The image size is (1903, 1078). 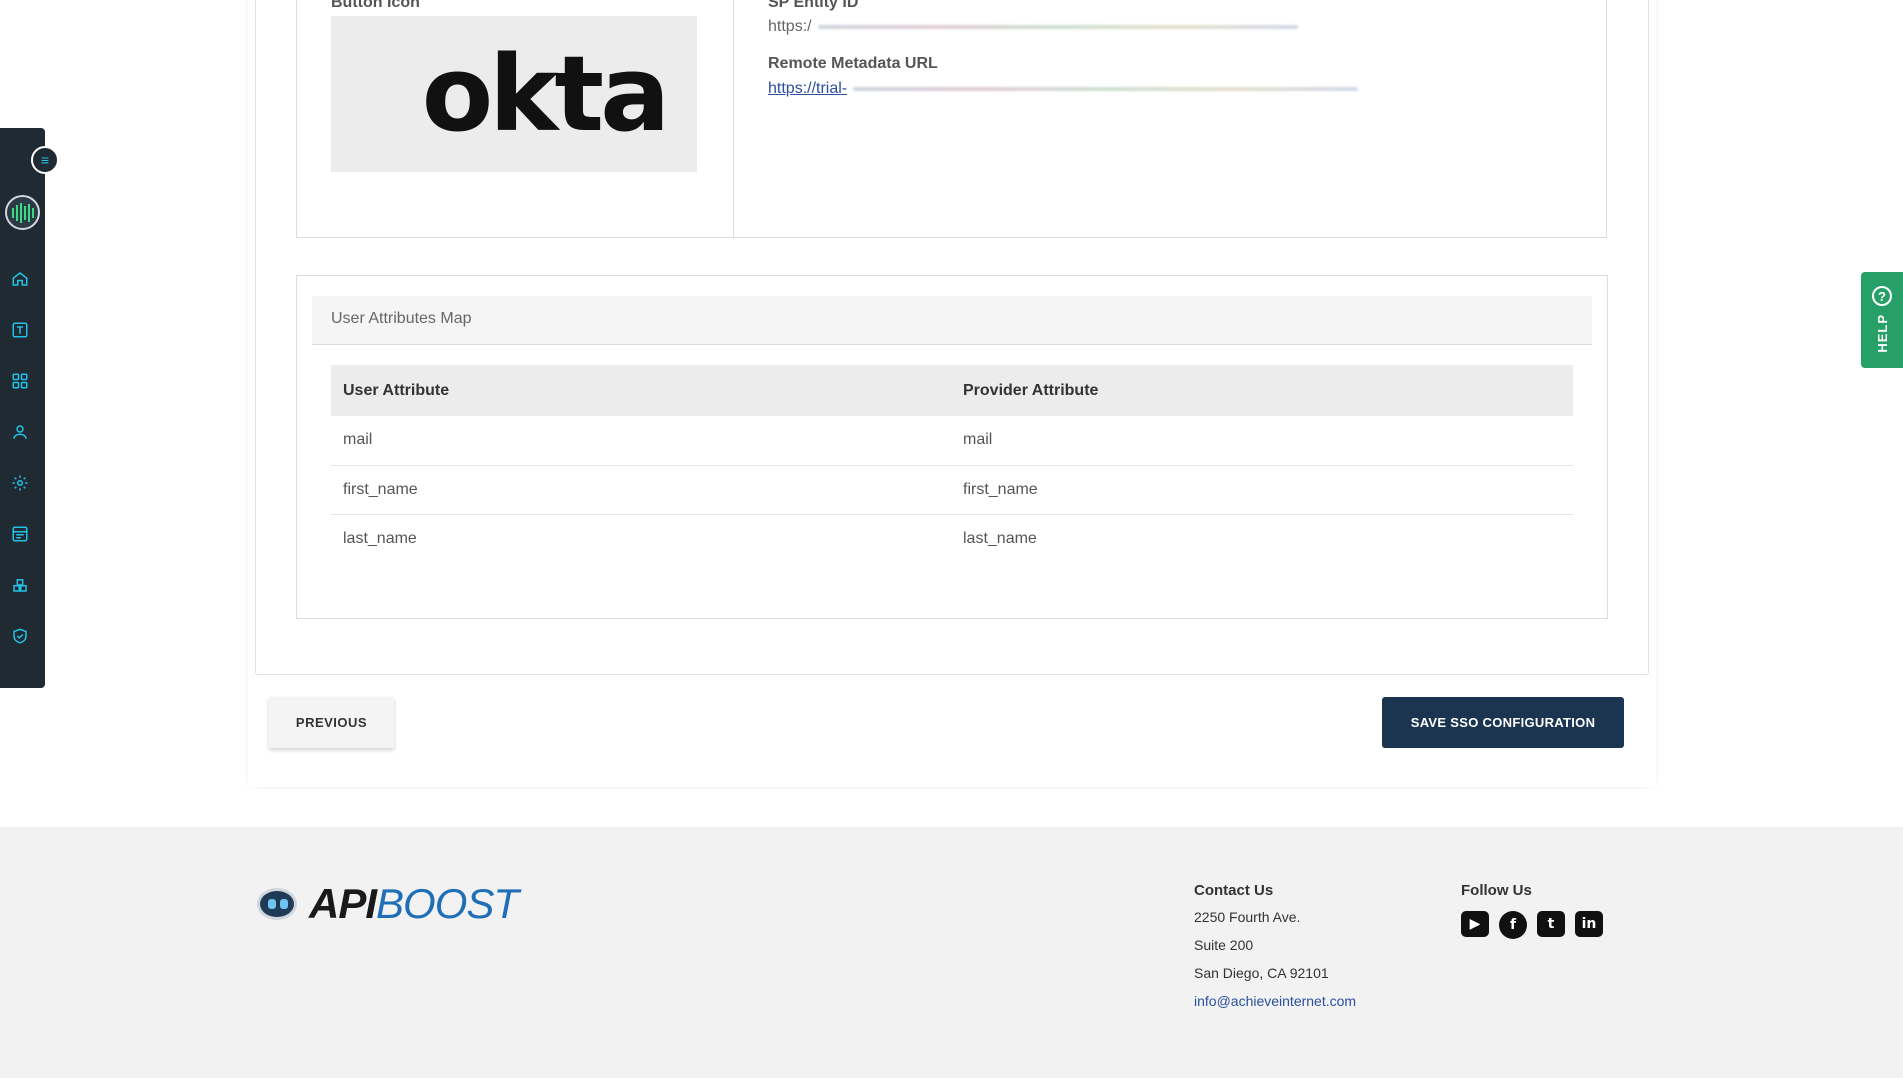 I want to click on table-row: mail mail, so click(x=952, y=441).